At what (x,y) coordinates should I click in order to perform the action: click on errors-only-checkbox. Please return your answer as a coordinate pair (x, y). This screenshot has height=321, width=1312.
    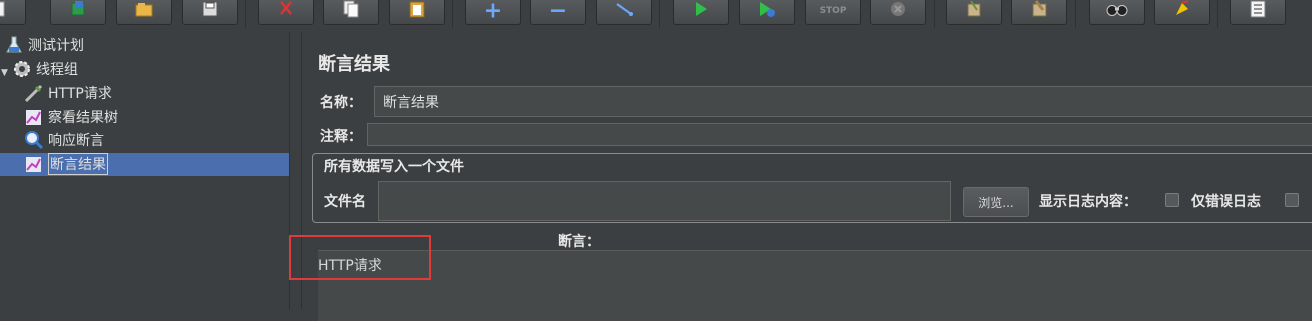
    Looking at the image, I should click on (1172, 200).